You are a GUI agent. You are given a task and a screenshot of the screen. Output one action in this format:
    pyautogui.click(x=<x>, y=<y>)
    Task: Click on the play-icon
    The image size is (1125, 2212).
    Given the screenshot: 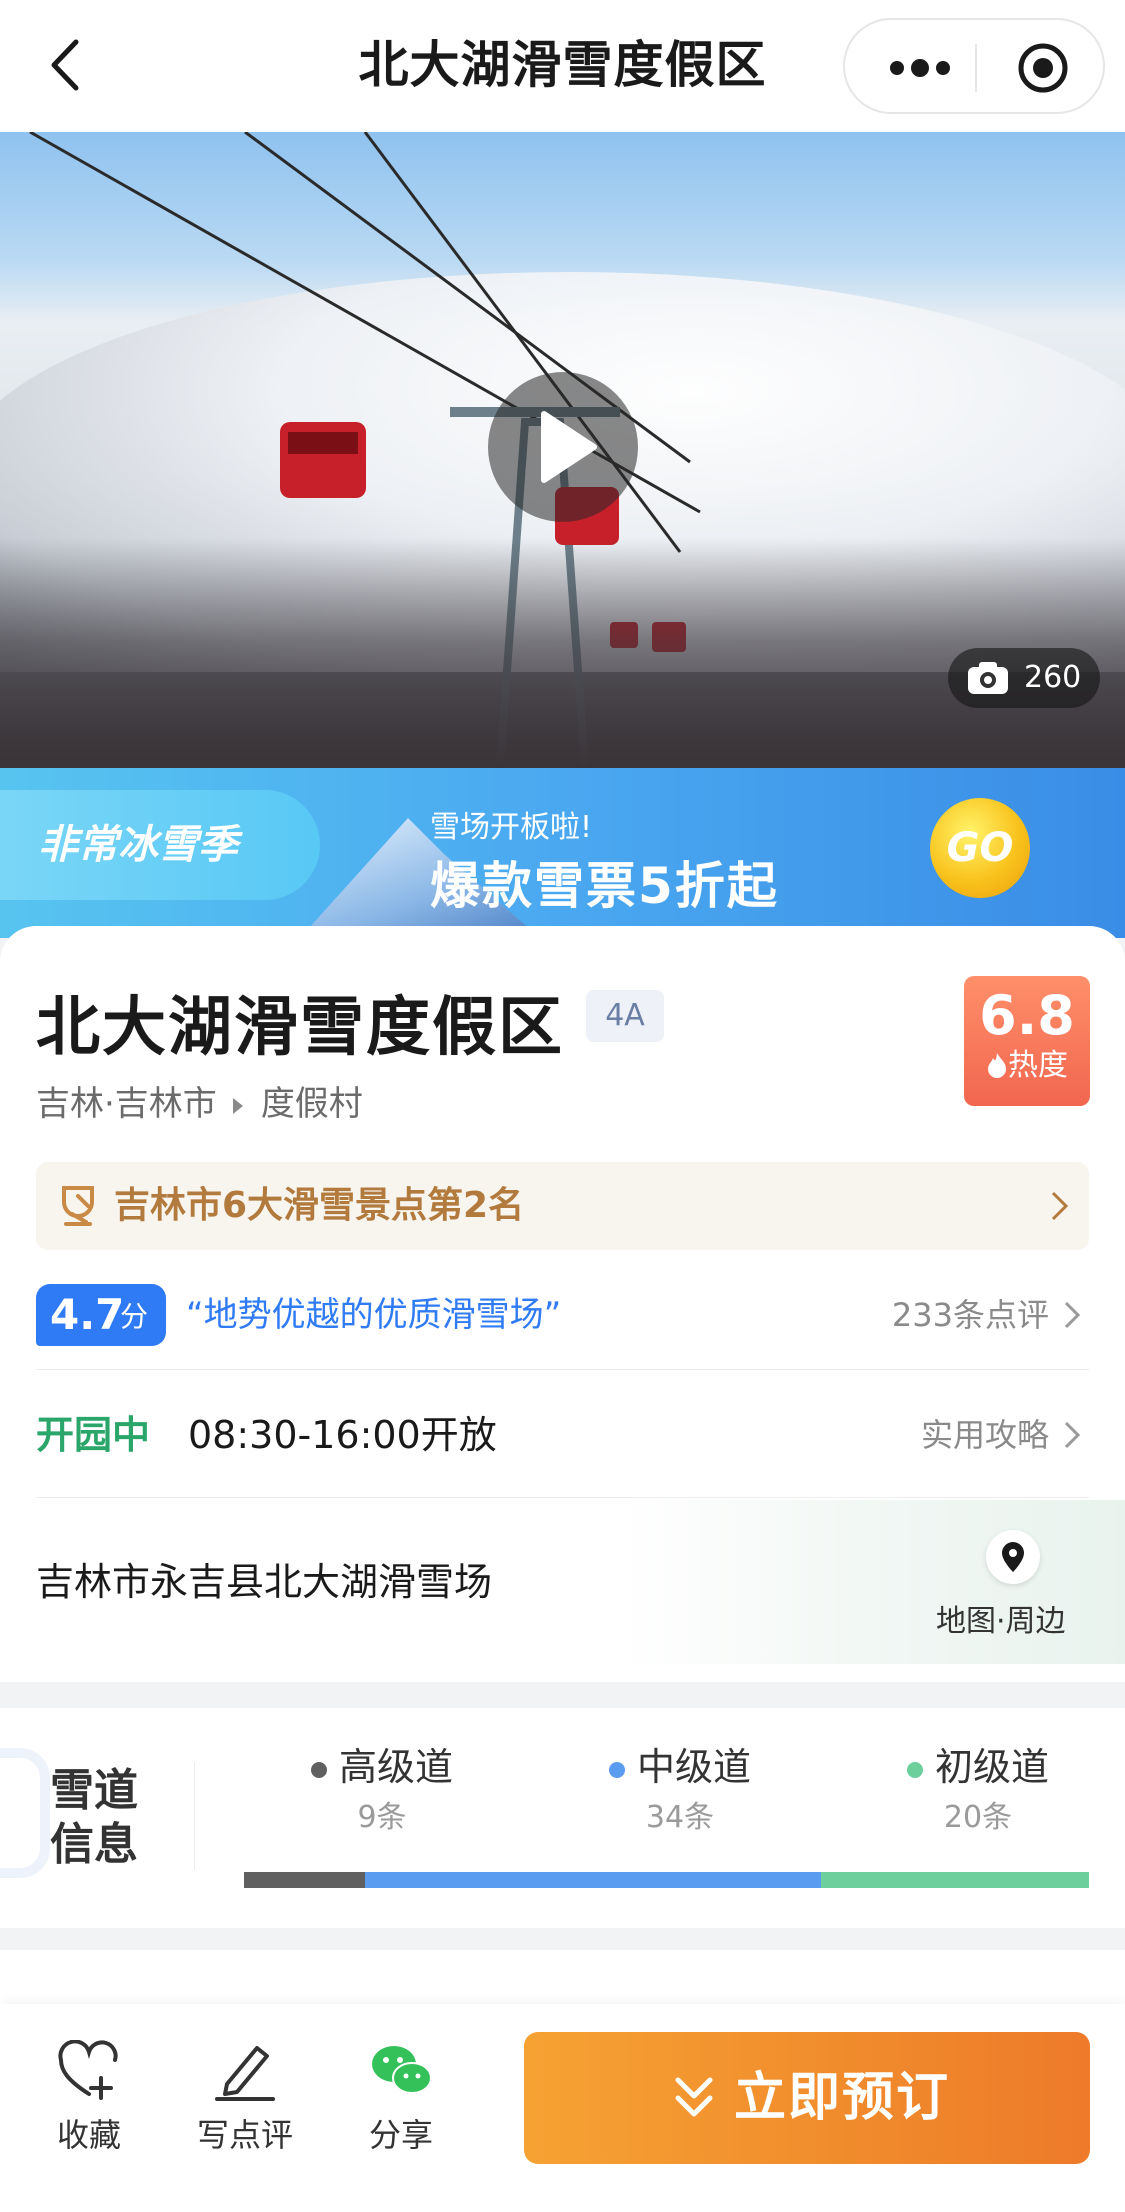 What is the action you would take?
    pyautogui.click(x=569, y=447)
    